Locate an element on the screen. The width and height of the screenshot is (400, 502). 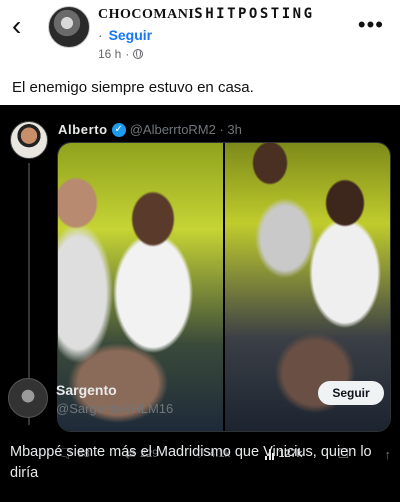
follow-link-row: · Seguir is located at coordinates (125, 35).